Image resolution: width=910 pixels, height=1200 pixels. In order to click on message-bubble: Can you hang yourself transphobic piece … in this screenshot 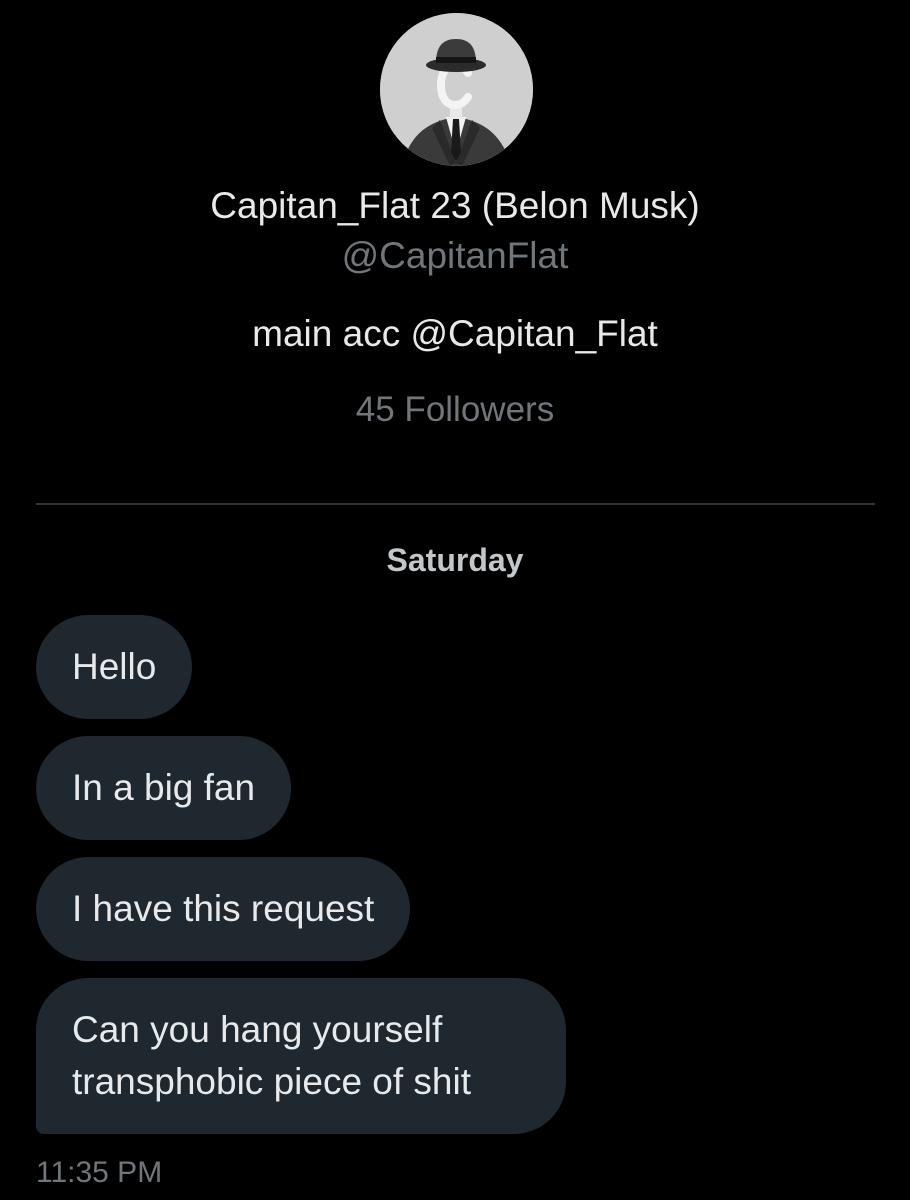, I will do `click(301, 1056)`.